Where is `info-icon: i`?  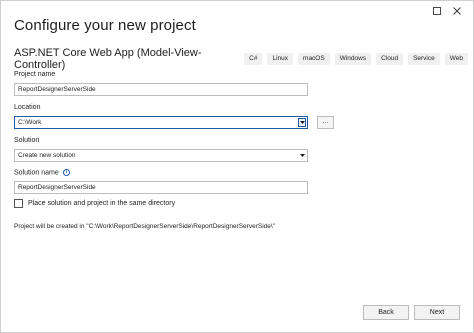 info-icon: i is located at coordinates (66, 172).